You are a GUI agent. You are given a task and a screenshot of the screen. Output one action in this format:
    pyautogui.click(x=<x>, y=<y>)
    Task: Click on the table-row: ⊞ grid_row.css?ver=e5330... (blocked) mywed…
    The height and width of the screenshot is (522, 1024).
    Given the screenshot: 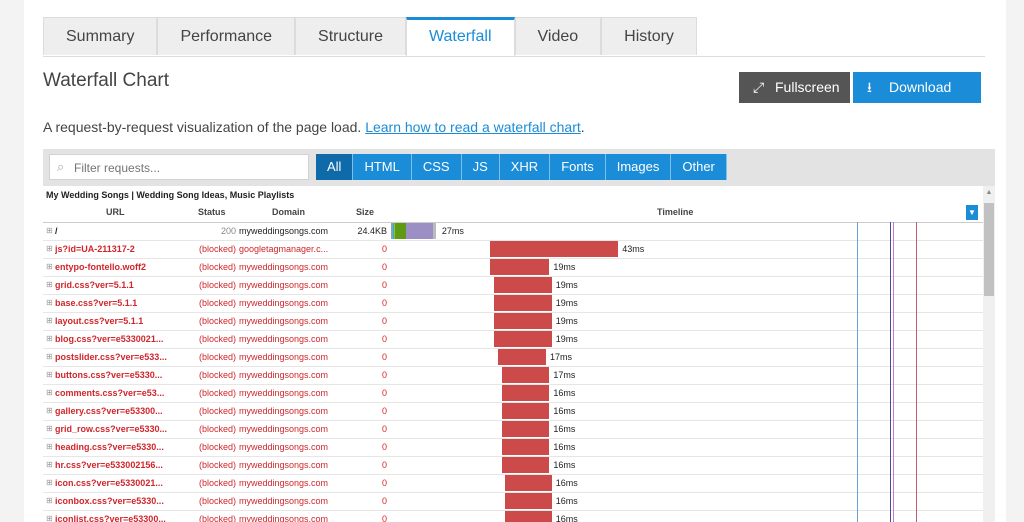 What is the action you would take?
    pyautogui.click(x=513, y=429)
    